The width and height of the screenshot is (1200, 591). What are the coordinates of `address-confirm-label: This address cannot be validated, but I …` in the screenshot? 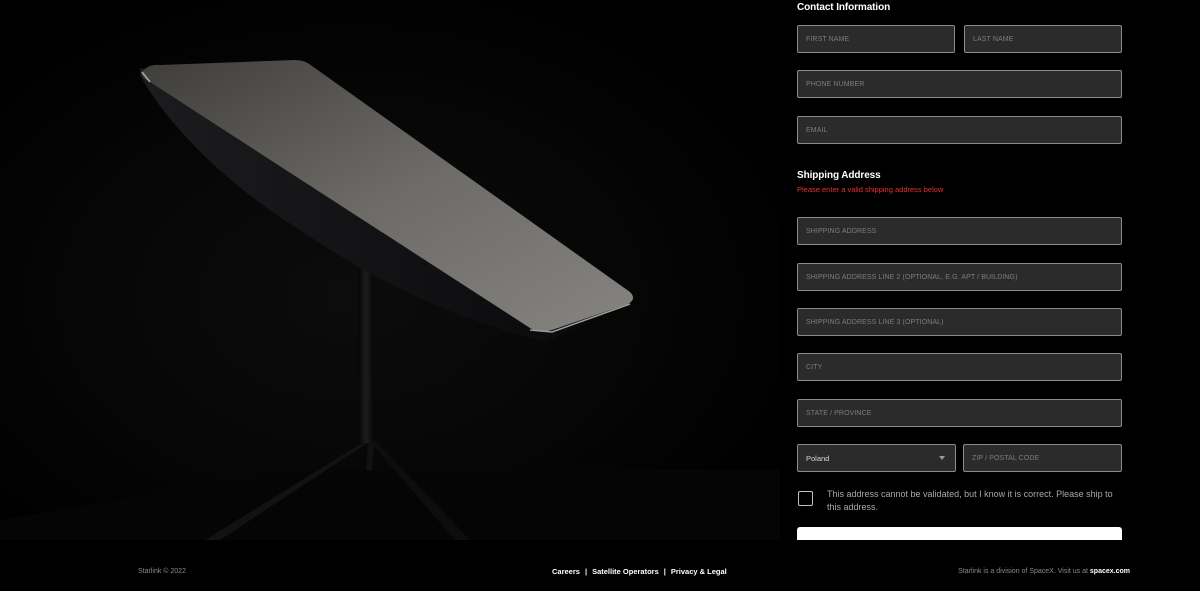 It's located at (970, 500).